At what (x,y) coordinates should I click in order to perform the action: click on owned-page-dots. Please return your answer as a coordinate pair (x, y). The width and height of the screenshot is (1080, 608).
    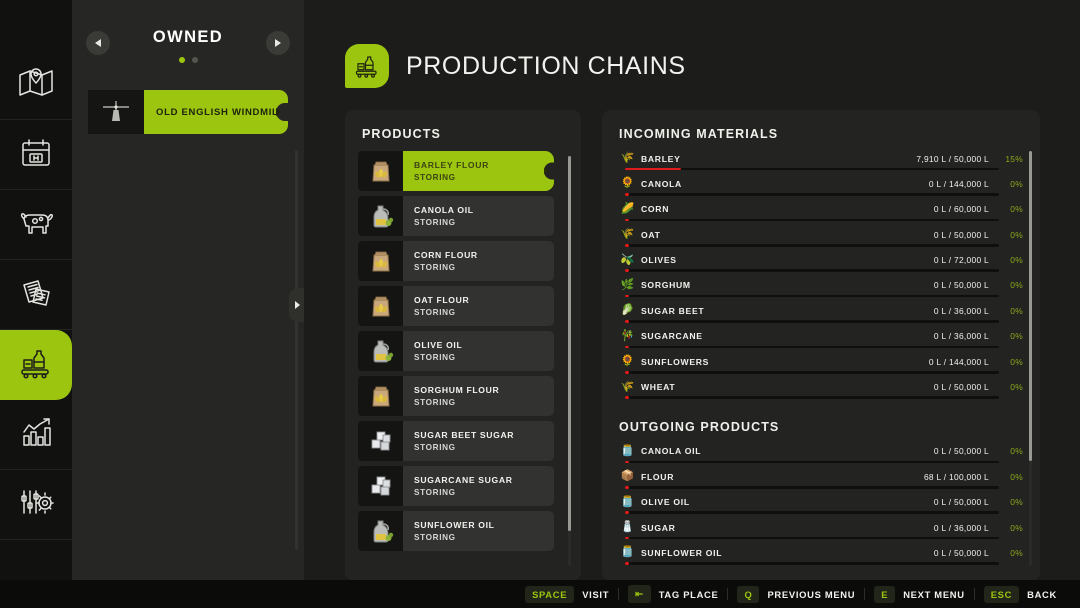
    Looking at the image, I should click on (188, 60).